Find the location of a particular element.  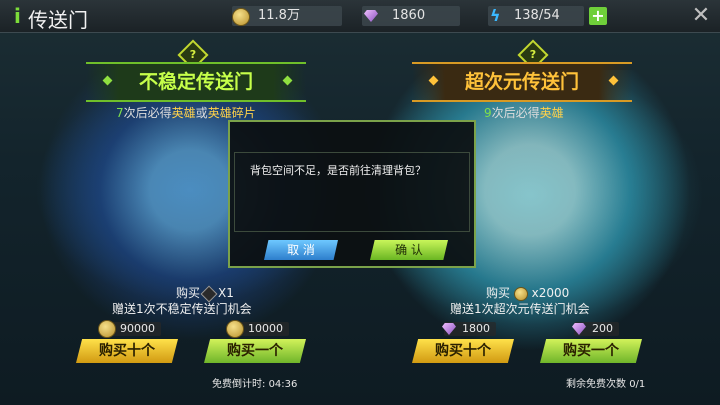

energy-amount: 138/54 is located at coordinates (537, 15).